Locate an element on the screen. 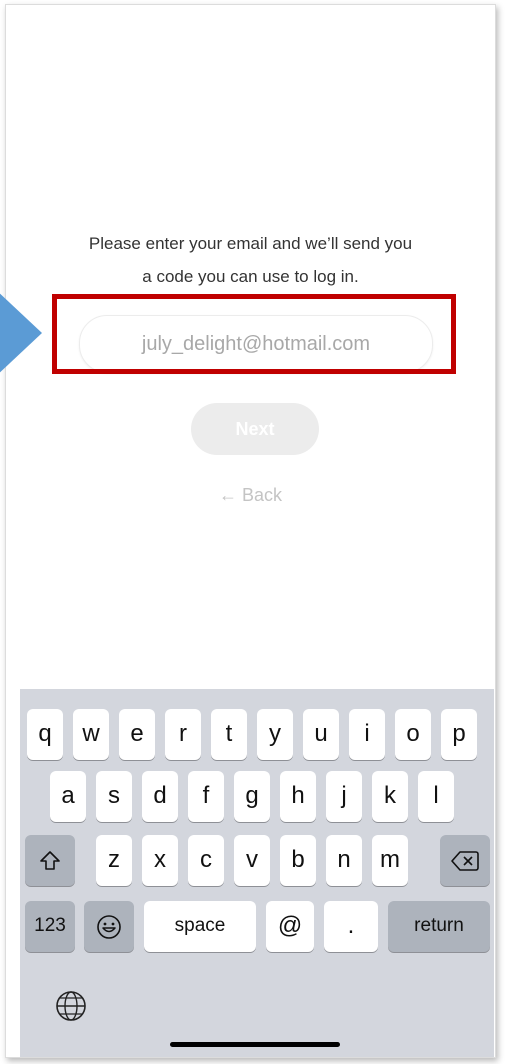 Image resolution: width=505 pixels, height=1064 pixels. back-link: ← Back is located at coordinates (250, 495).